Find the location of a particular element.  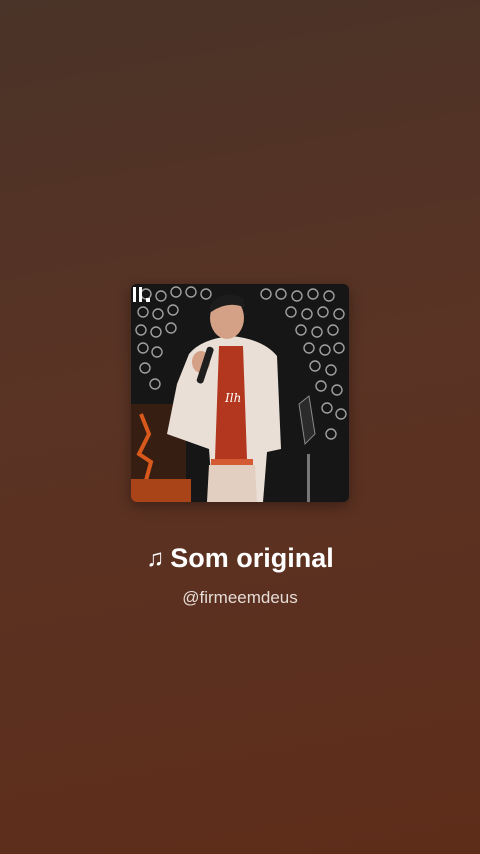

audio-title-row: ♫ Som original is located at coordinates (240, 558).